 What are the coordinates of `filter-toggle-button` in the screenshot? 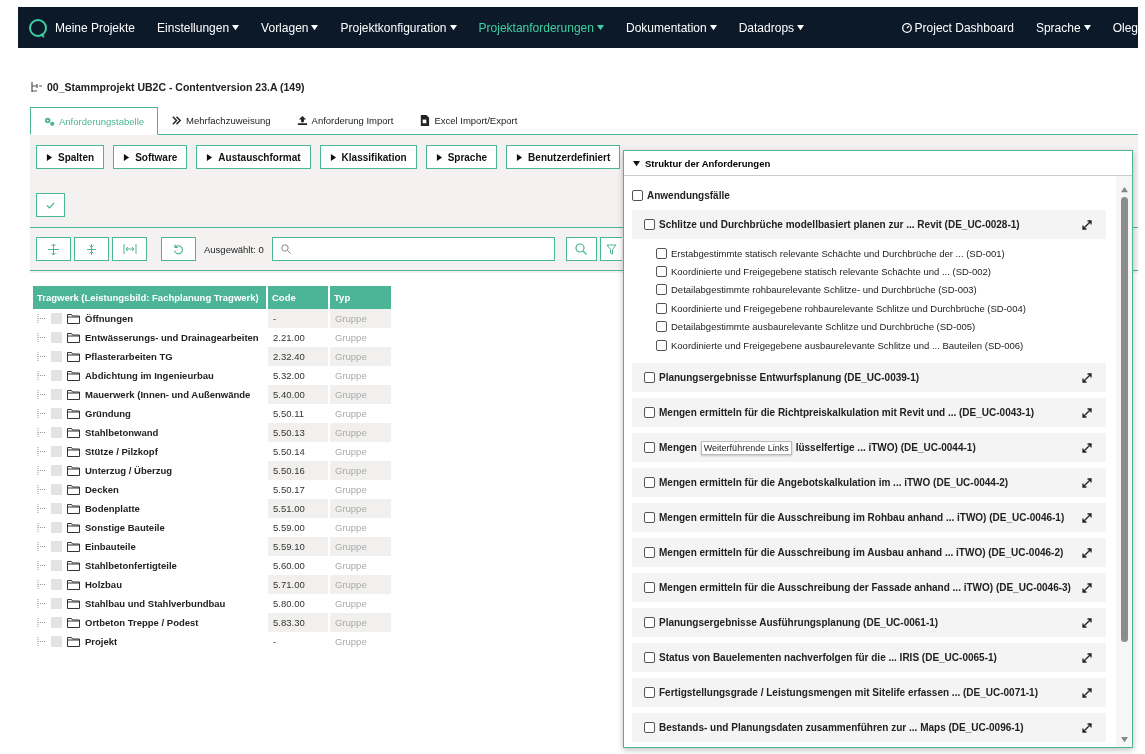 It's located at (610, 249).